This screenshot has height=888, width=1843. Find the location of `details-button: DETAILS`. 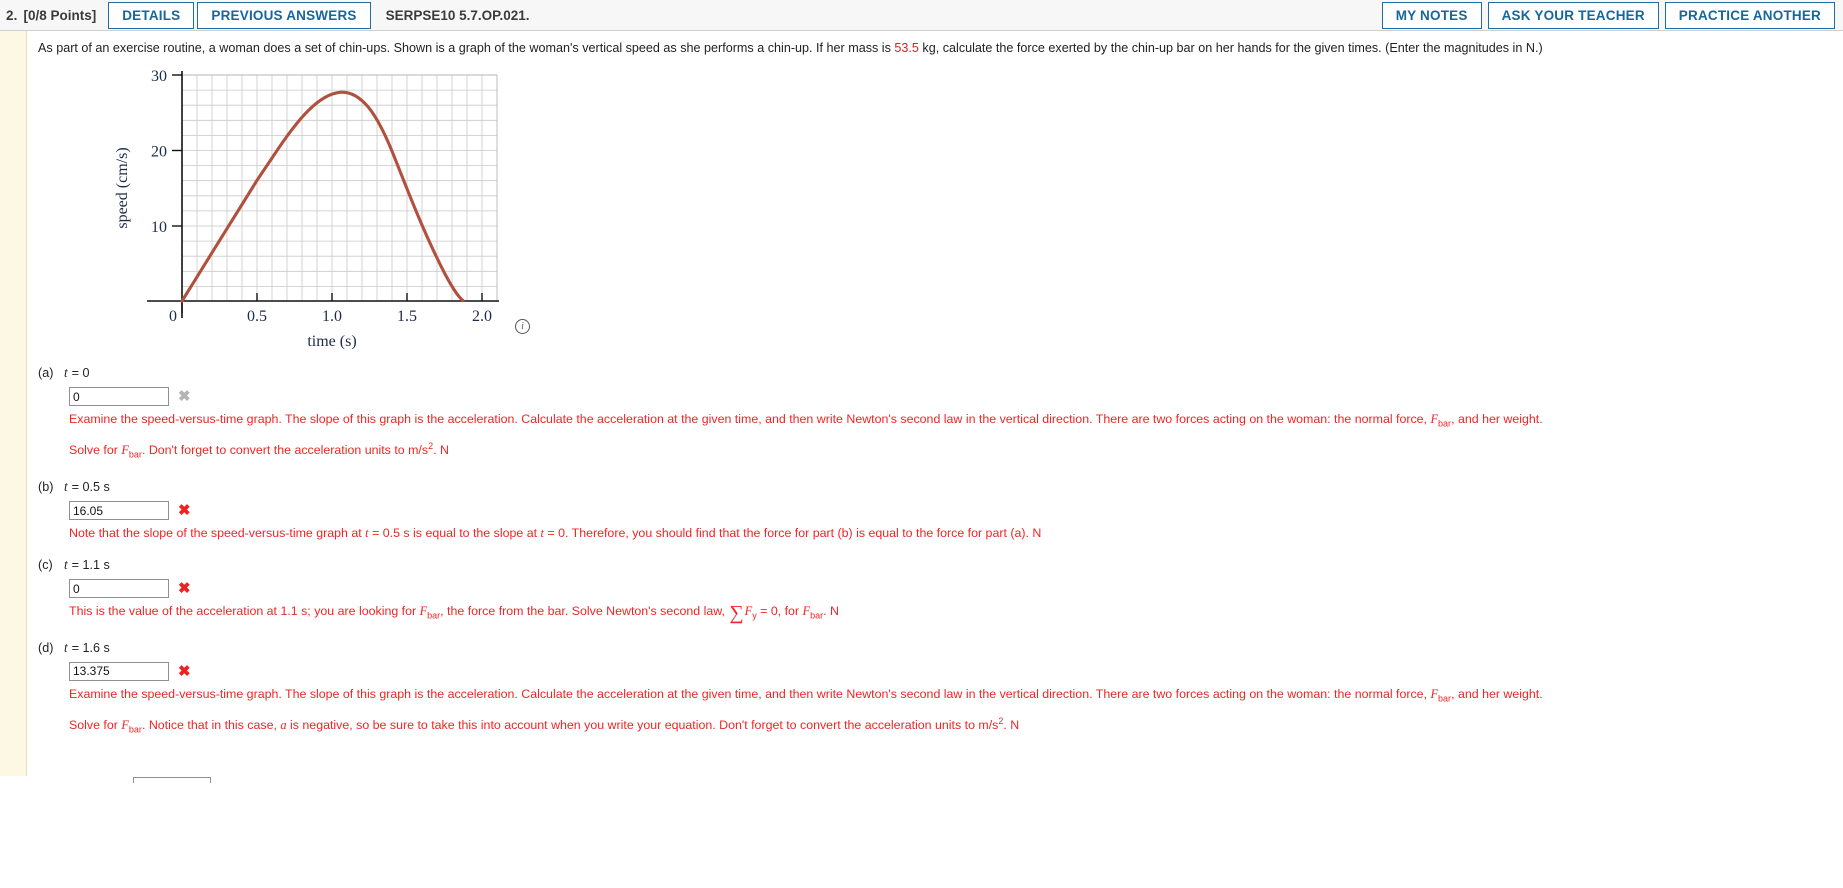

details-button: DETAILS is located at coordinates (151, 15).